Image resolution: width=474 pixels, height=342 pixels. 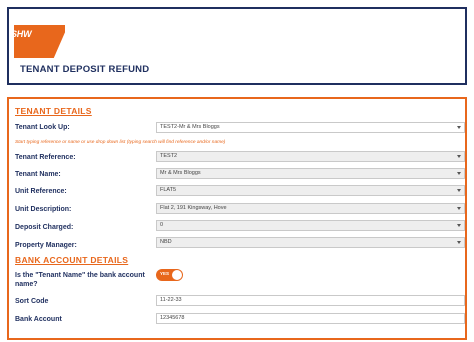 I want to click on unit-description-label: Unit Description:, so click(x=43, y=209).